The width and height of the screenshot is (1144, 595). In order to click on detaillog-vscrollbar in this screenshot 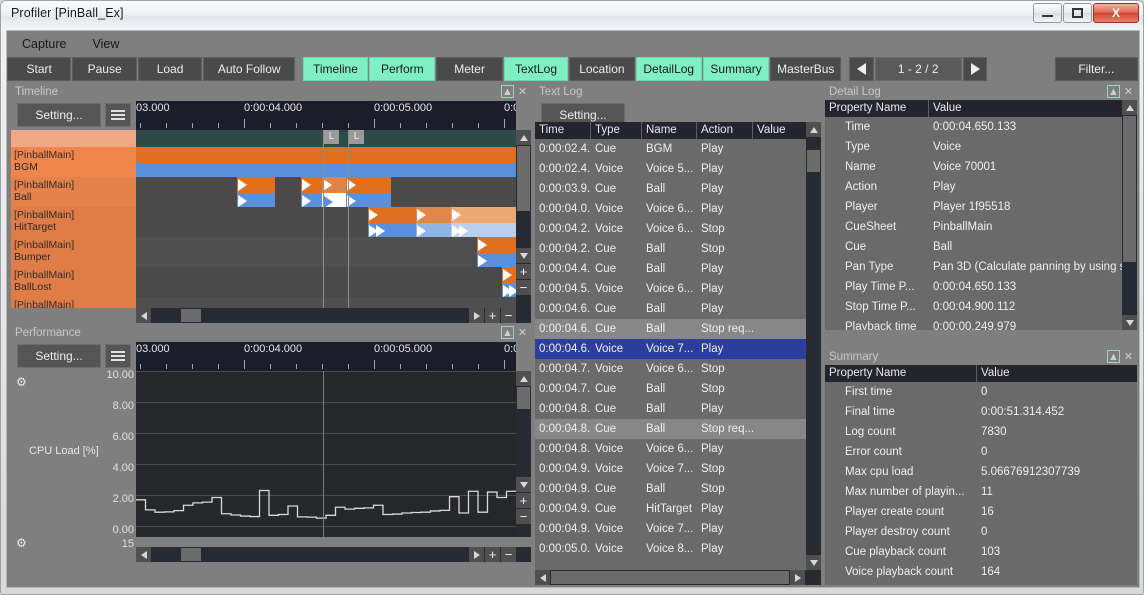, I will do `click(1129, 215)`.